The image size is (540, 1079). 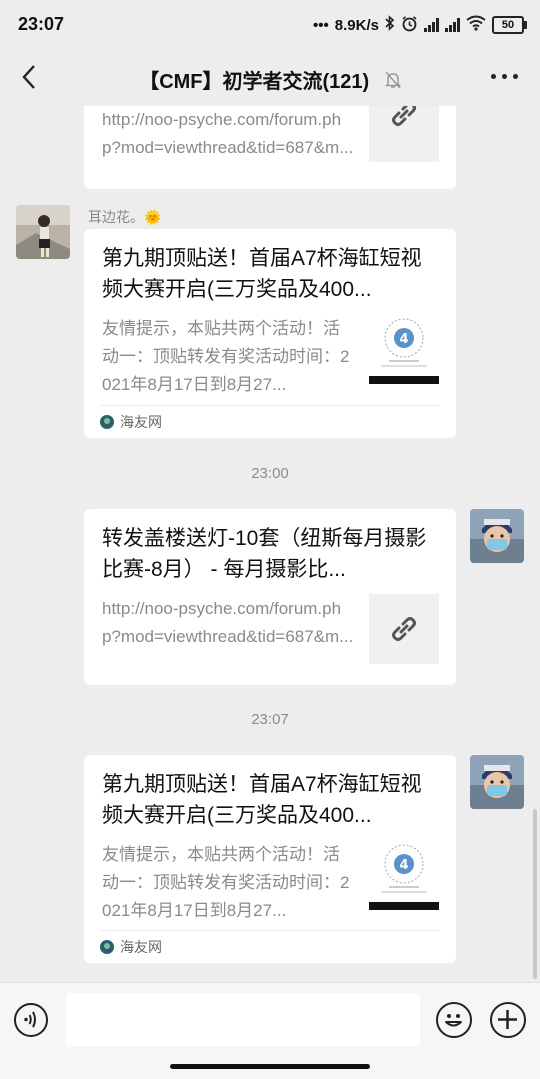 I want to click on emoji-button, so click(x=454, y=1020).